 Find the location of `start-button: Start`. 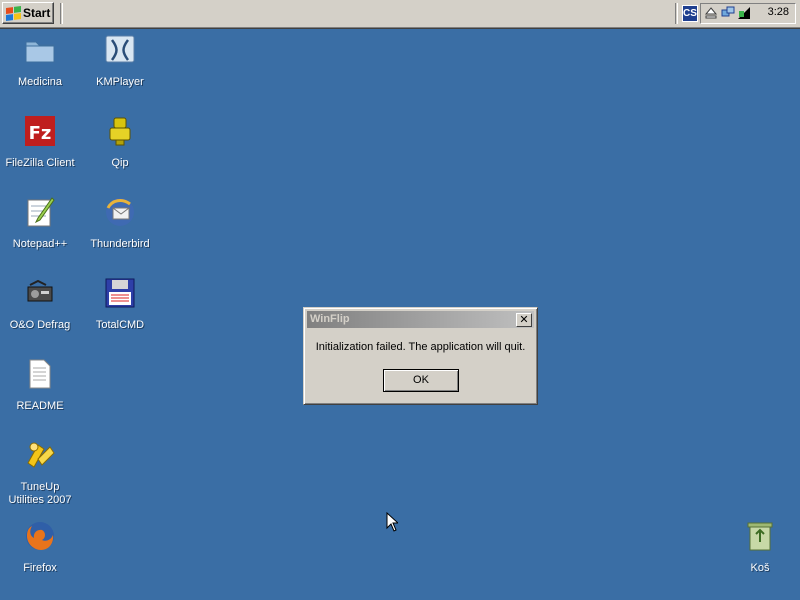

start-button: Start is located at coordinates (28, 13).